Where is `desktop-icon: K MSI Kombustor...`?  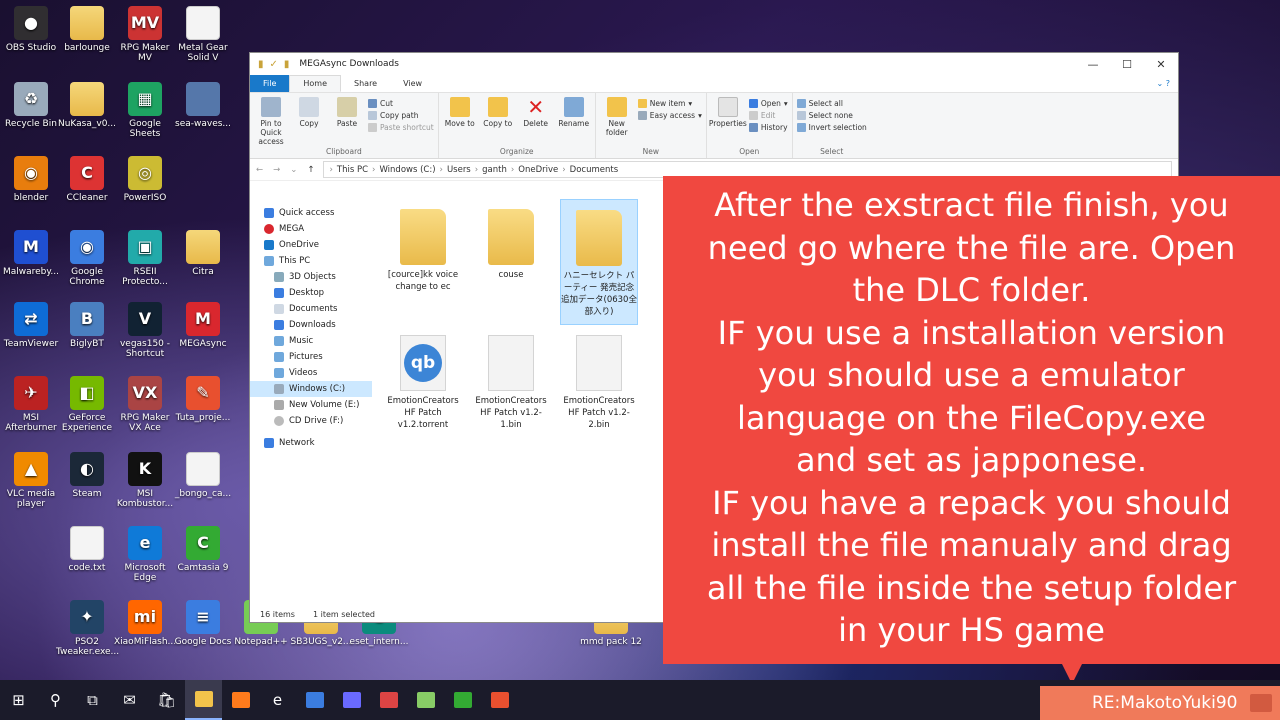
desktop-icon: K MSI Kombustor... is located at coordinates (145, 480).